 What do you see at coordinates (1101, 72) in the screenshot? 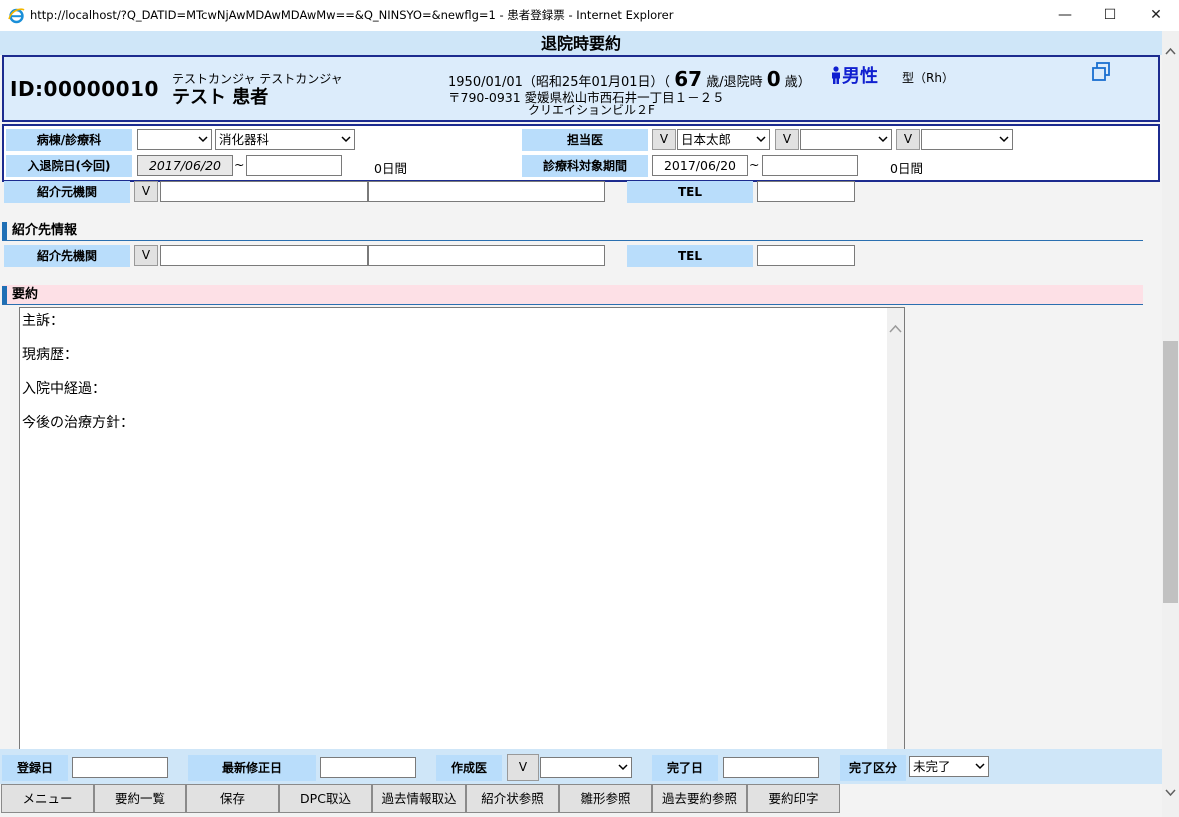
I see `copy-icon` at bounding box center [1101, 72].